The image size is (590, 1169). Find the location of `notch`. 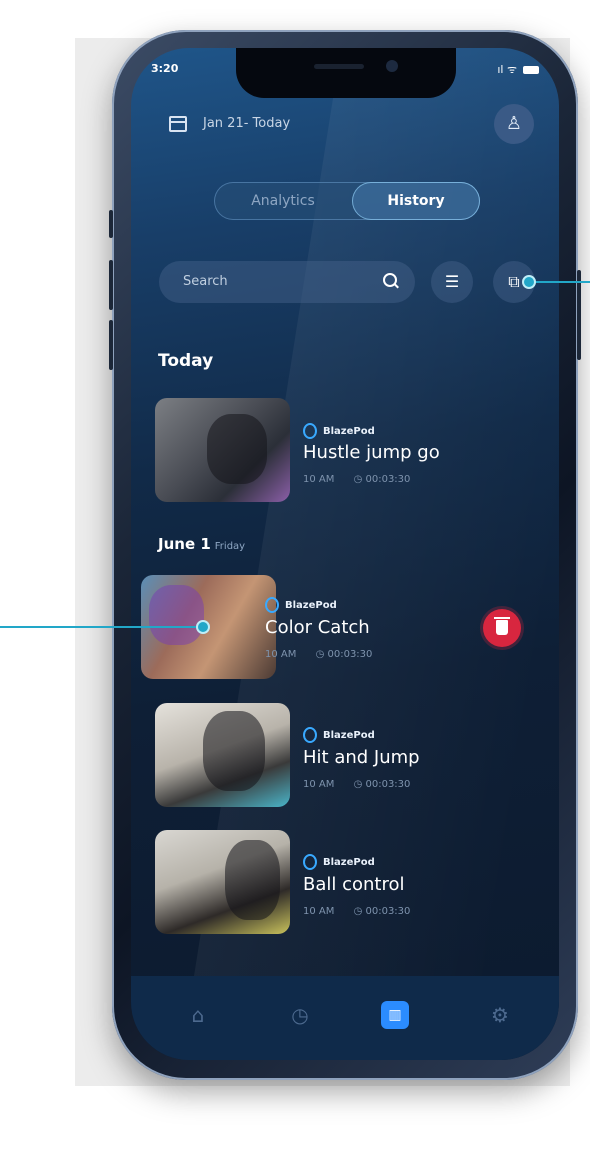

notch is located at coordinates (346, 73).